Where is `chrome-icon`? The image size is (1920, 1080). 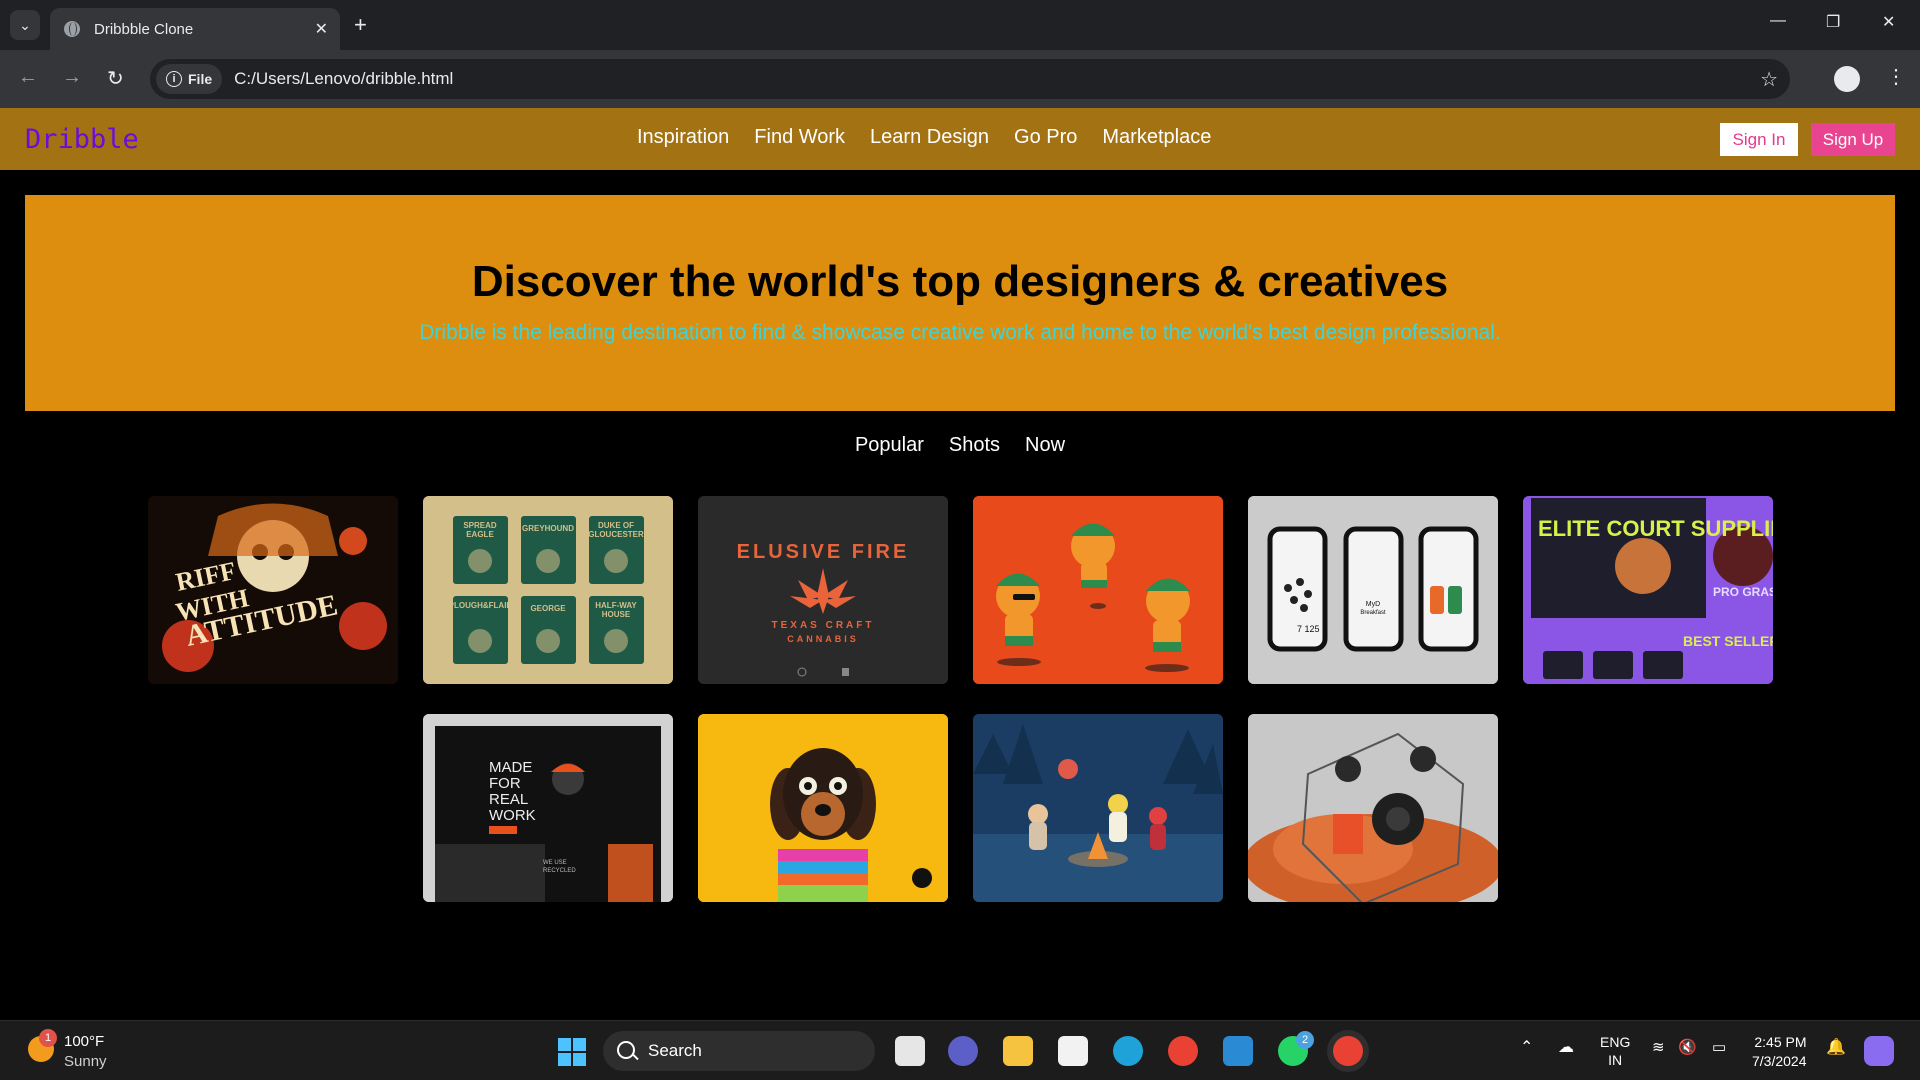 chrome-icon is located at coordinates (1183, 1051).